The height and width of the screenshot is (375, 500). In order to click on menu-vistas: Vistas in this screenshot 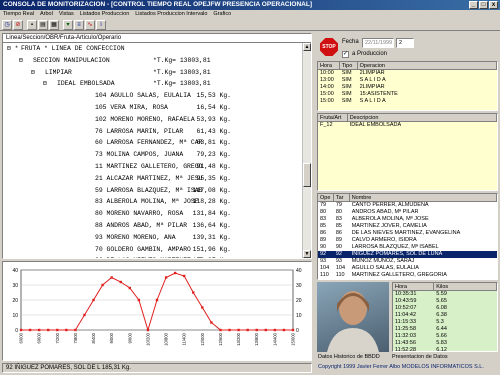, I will do `click(66, 14)`.